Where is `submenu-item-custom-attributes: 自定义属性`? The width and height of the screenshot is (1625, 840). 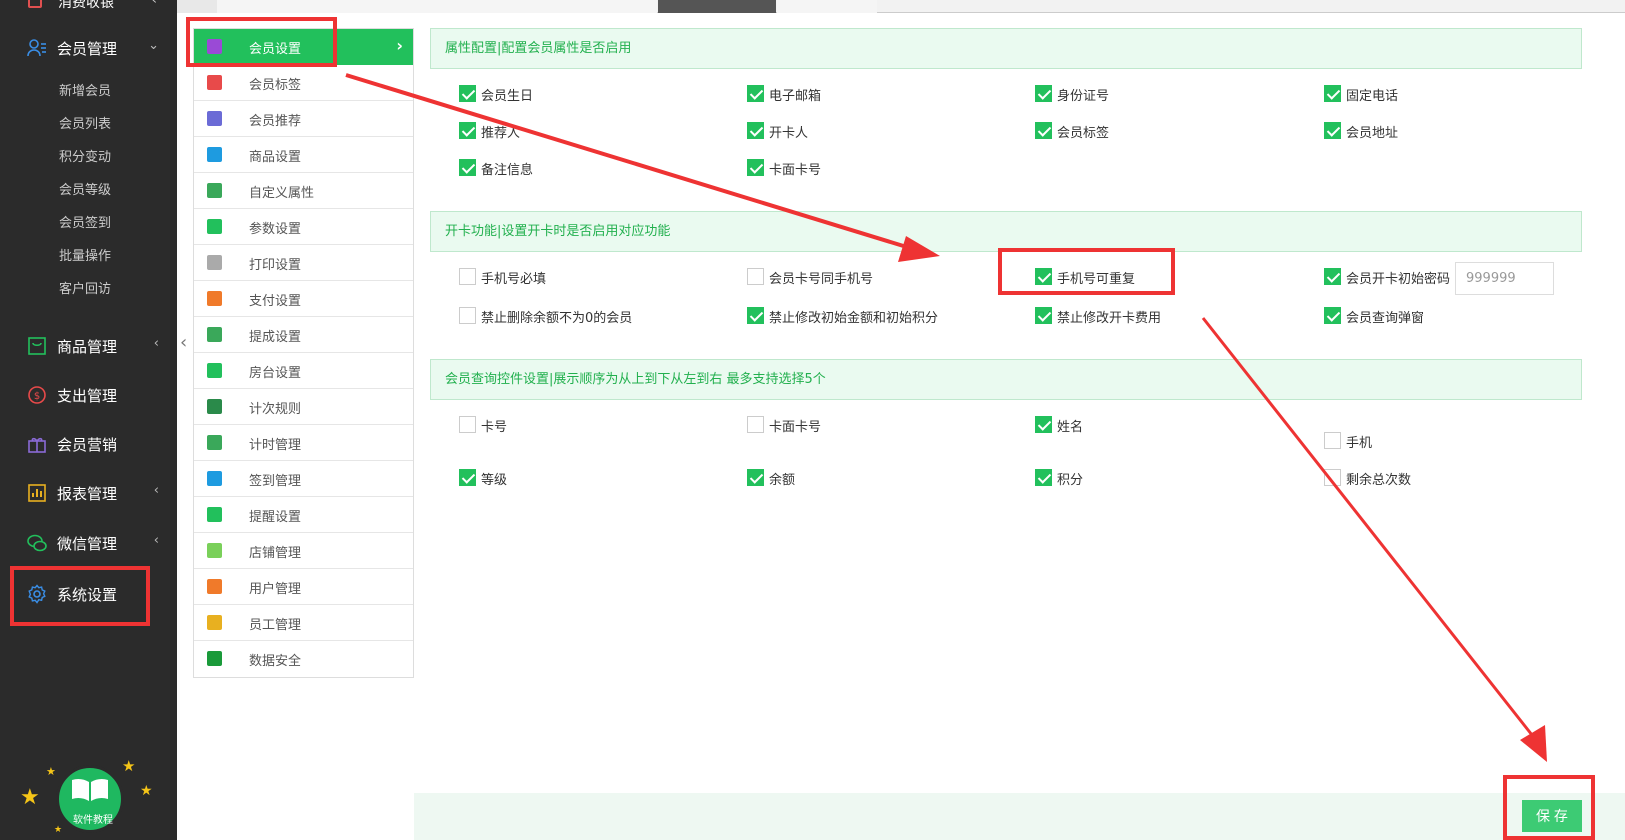 submenu-item-custom-attributes: 自定义属性 is located at coordinates (303, 191).